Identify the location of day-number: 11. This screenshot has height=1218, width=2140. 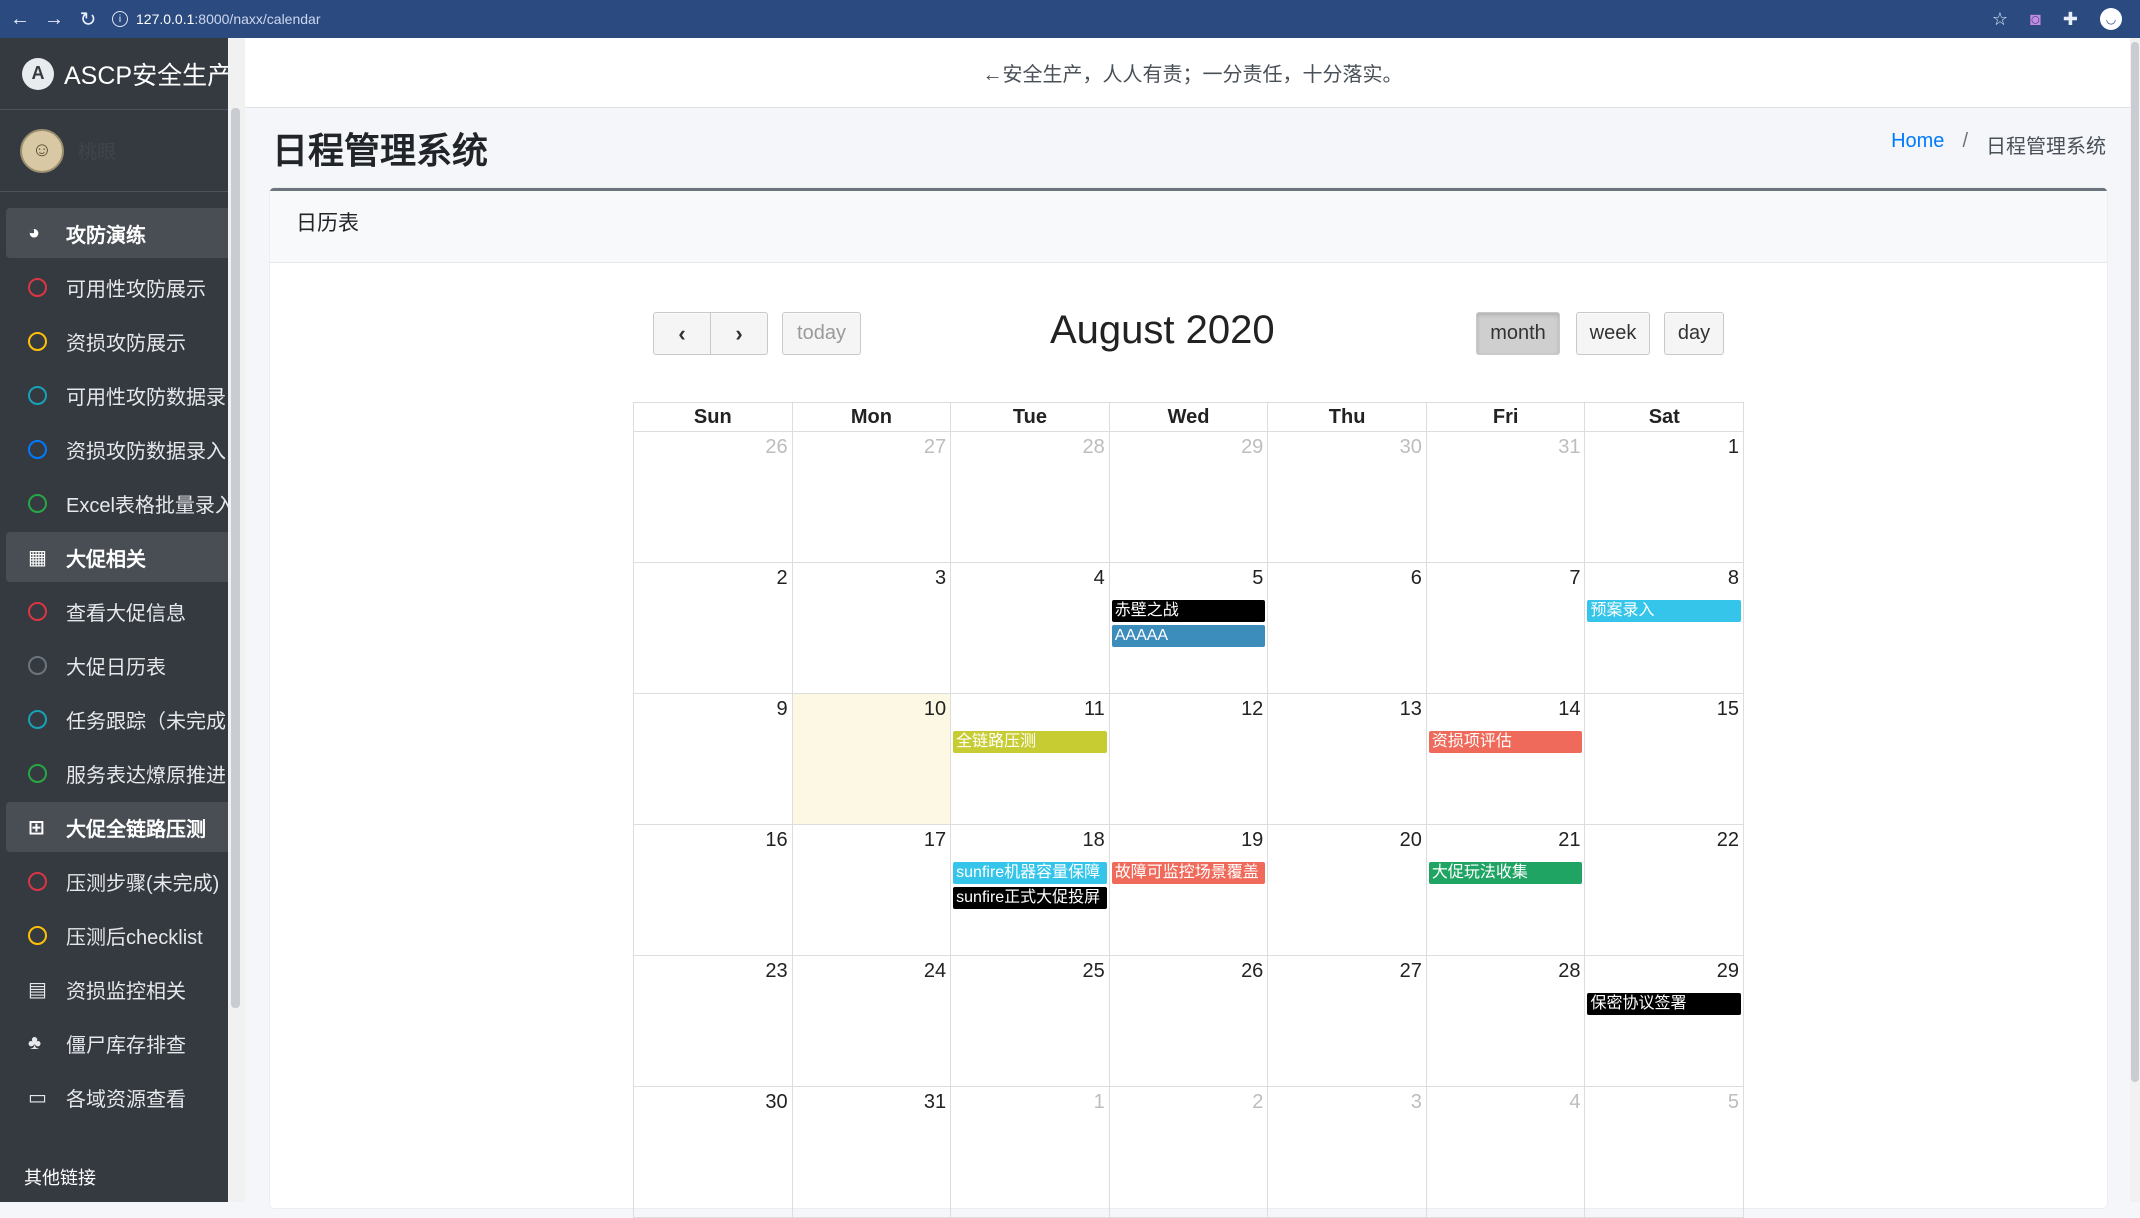
(1094, 709).